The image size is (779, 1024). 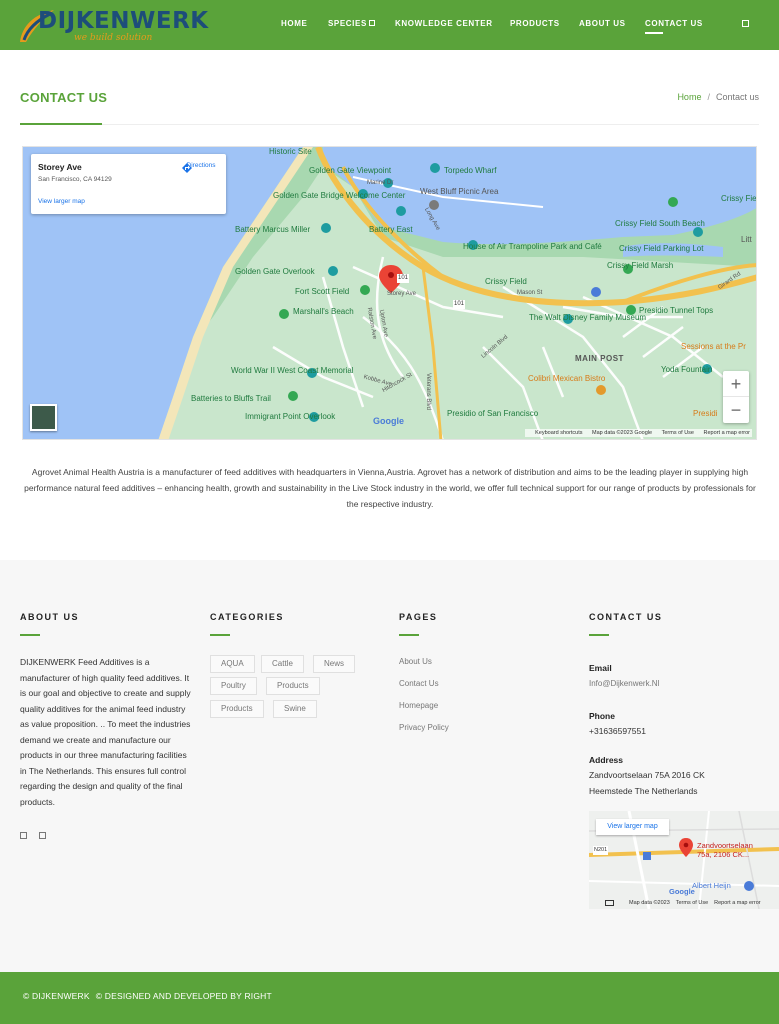 I want to click on nav-home: HOME, so click(x=294, y=23).